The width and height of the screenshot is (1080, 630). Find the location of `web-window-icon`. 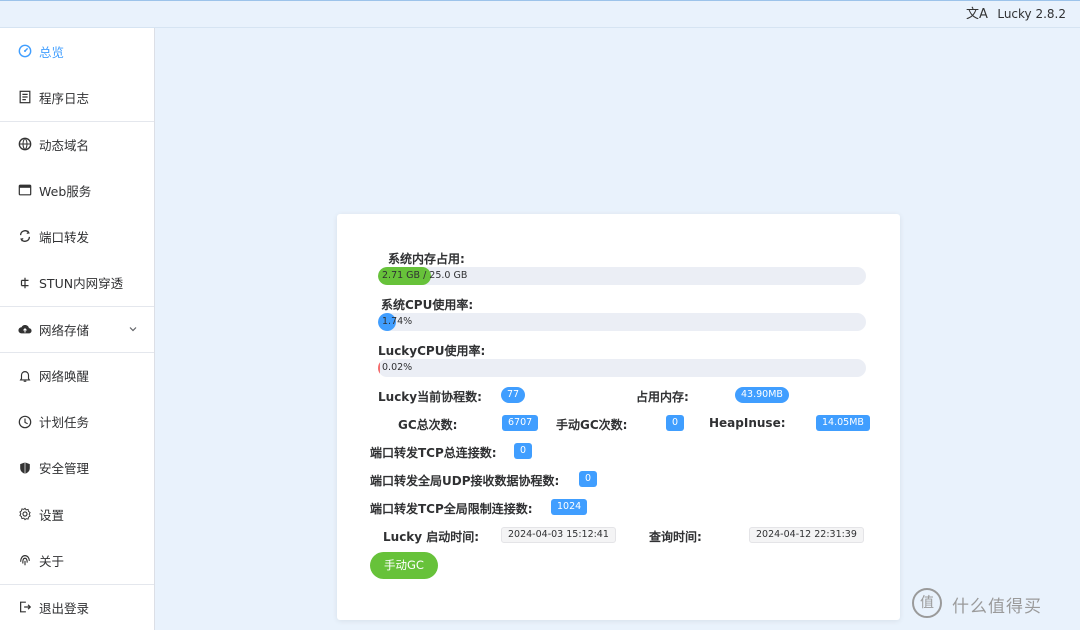

web-window-icon is located at coordinates (25, 190).